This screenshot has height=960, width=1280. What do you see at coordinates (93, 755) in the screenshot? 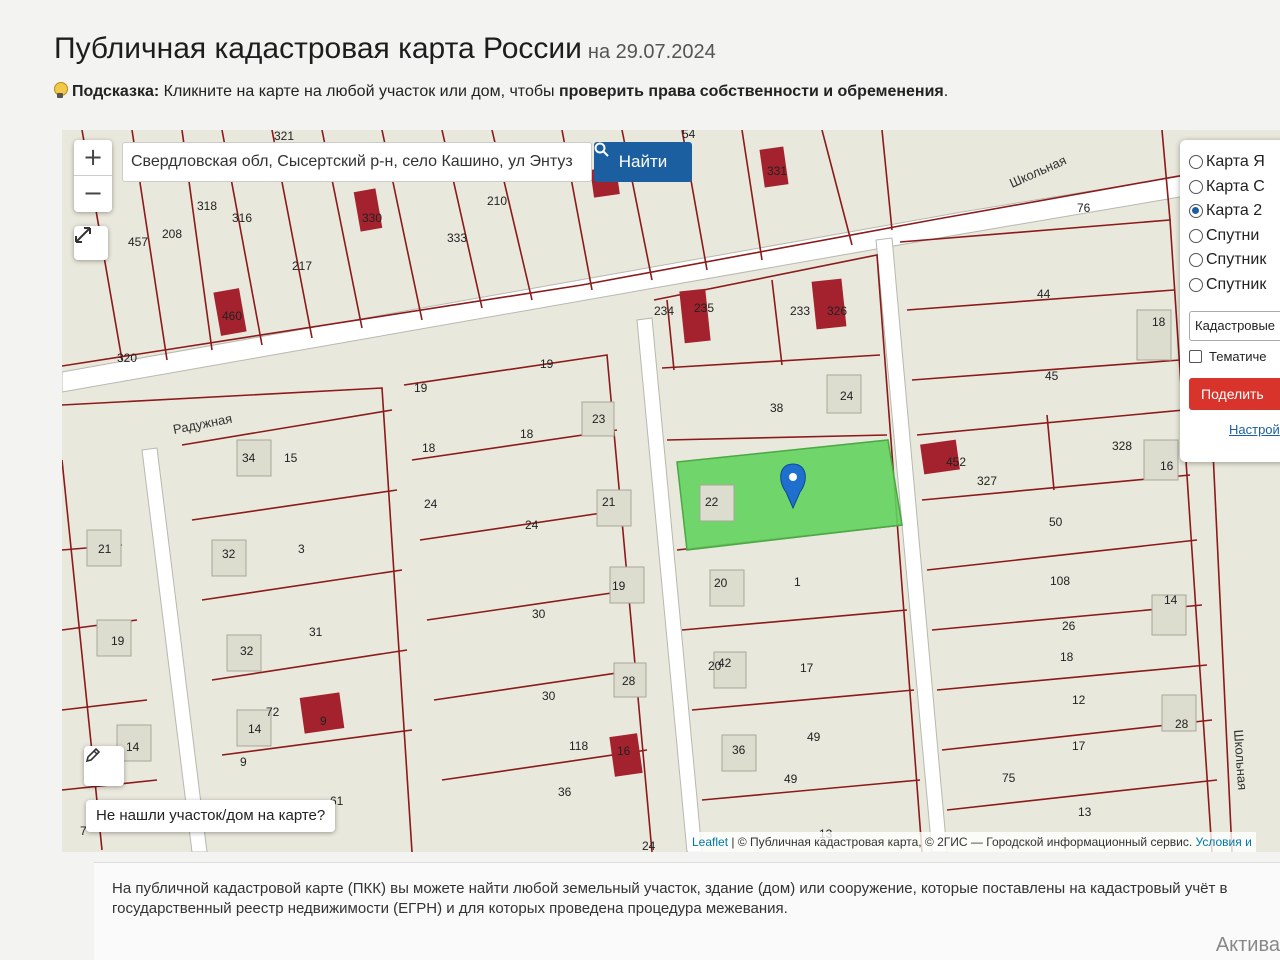
I see `pencil-icon` at bounding box center [93, 755].